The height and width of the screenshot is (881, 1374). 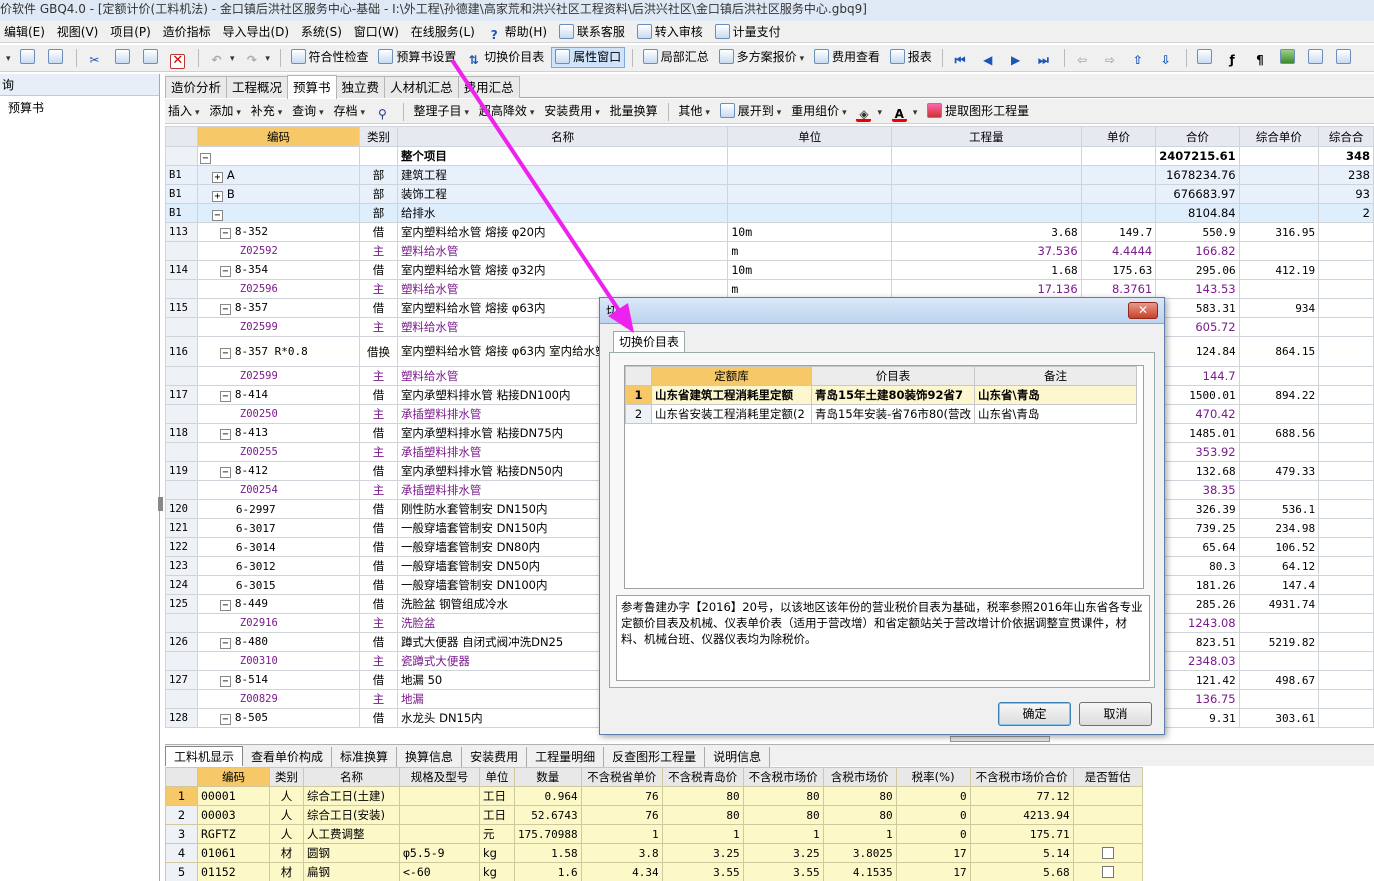 I want to click on next-button: ▶, so click(x=1017, y=57).